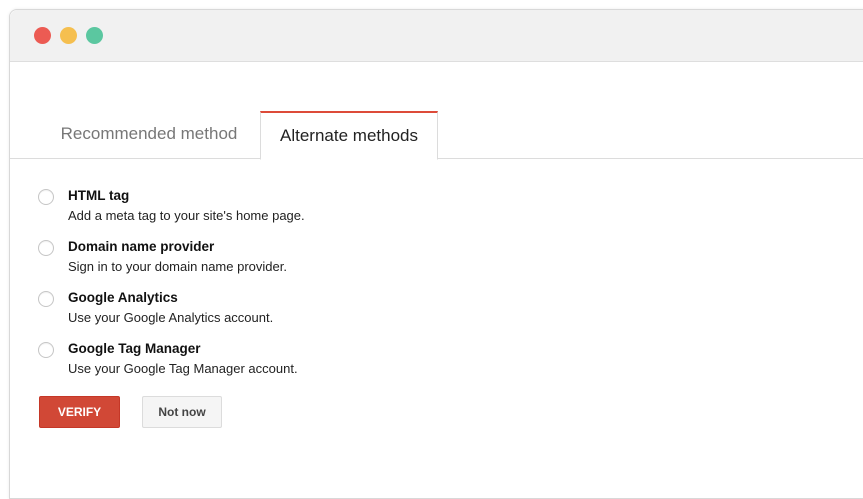 This screenshot has width=863, height=499. Describe the element at coordinates (46, 299) in the screenshot. I see `google-analytics-radio` at that location.